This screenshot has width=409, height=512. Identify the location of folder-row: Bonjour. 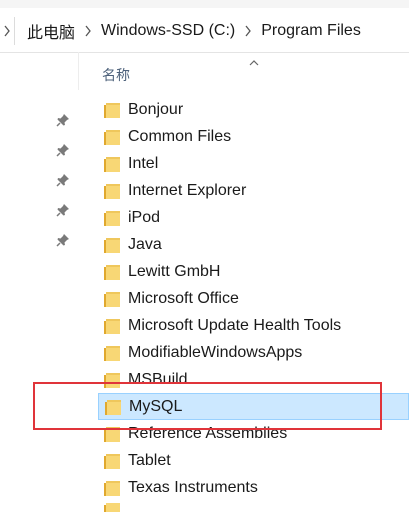
(253, 109).